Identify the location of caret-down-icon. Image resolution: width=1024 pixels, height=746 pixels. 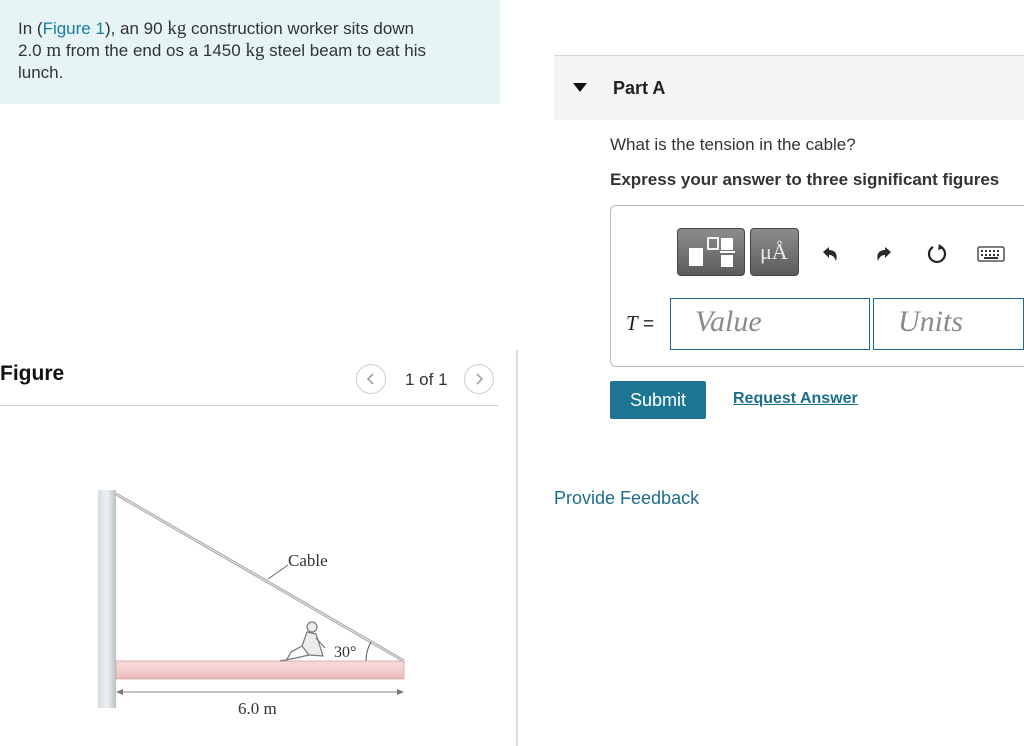
(580, 87).